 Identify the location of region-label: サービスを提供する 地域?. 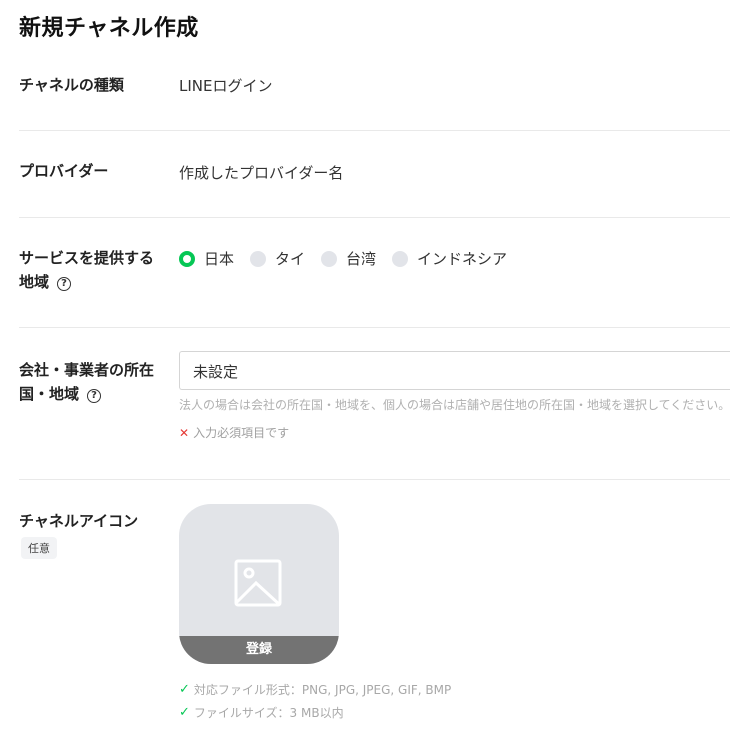
(94, 270).